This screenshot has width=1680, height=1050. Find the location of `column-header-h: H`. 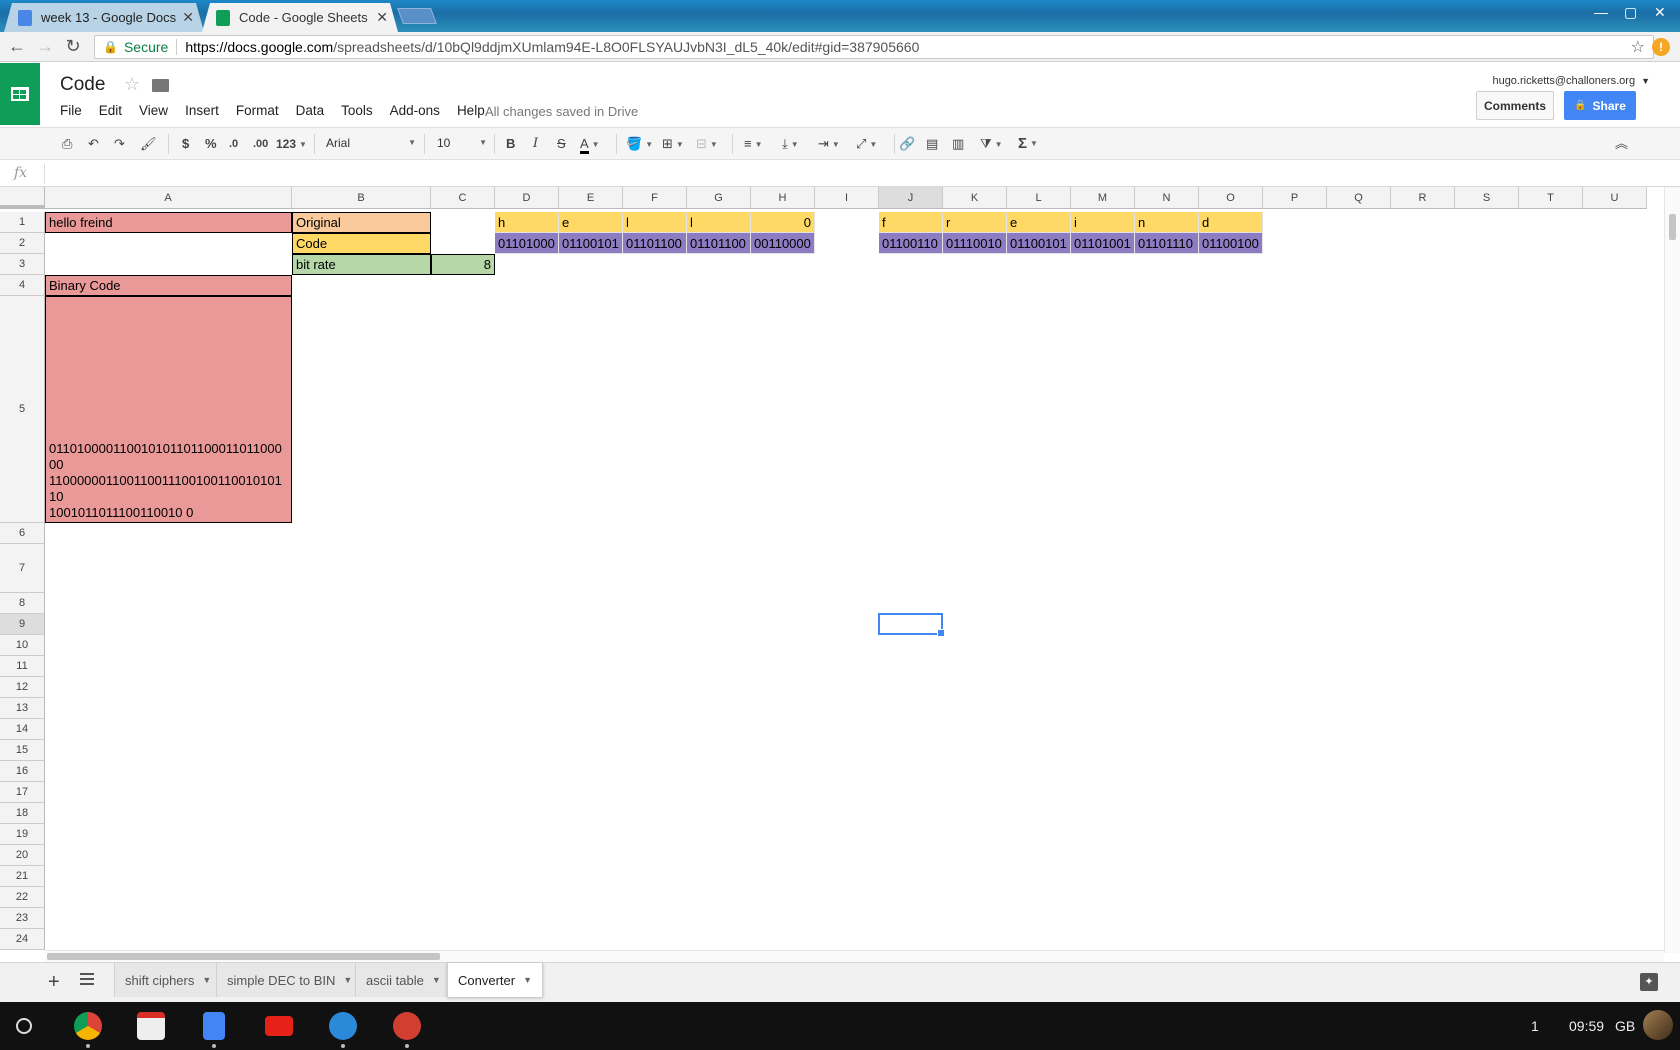

column-header-h: H is located at coordinates (783, 198).